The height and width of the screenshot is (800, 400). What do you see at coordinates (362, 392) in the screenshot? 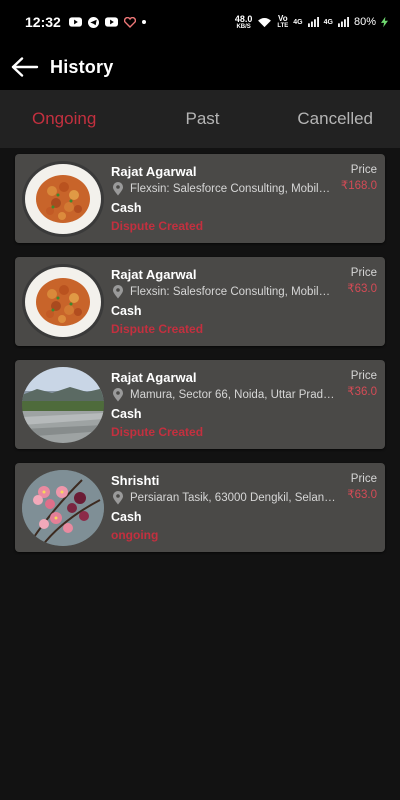
I see `price-value: ₹36.0` at bounding box center [362, 392].